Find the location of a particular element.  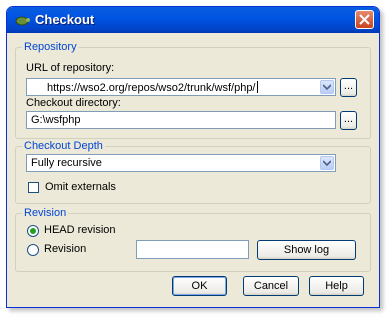

depth-dropdown-button is located at coordinates (327, 163).